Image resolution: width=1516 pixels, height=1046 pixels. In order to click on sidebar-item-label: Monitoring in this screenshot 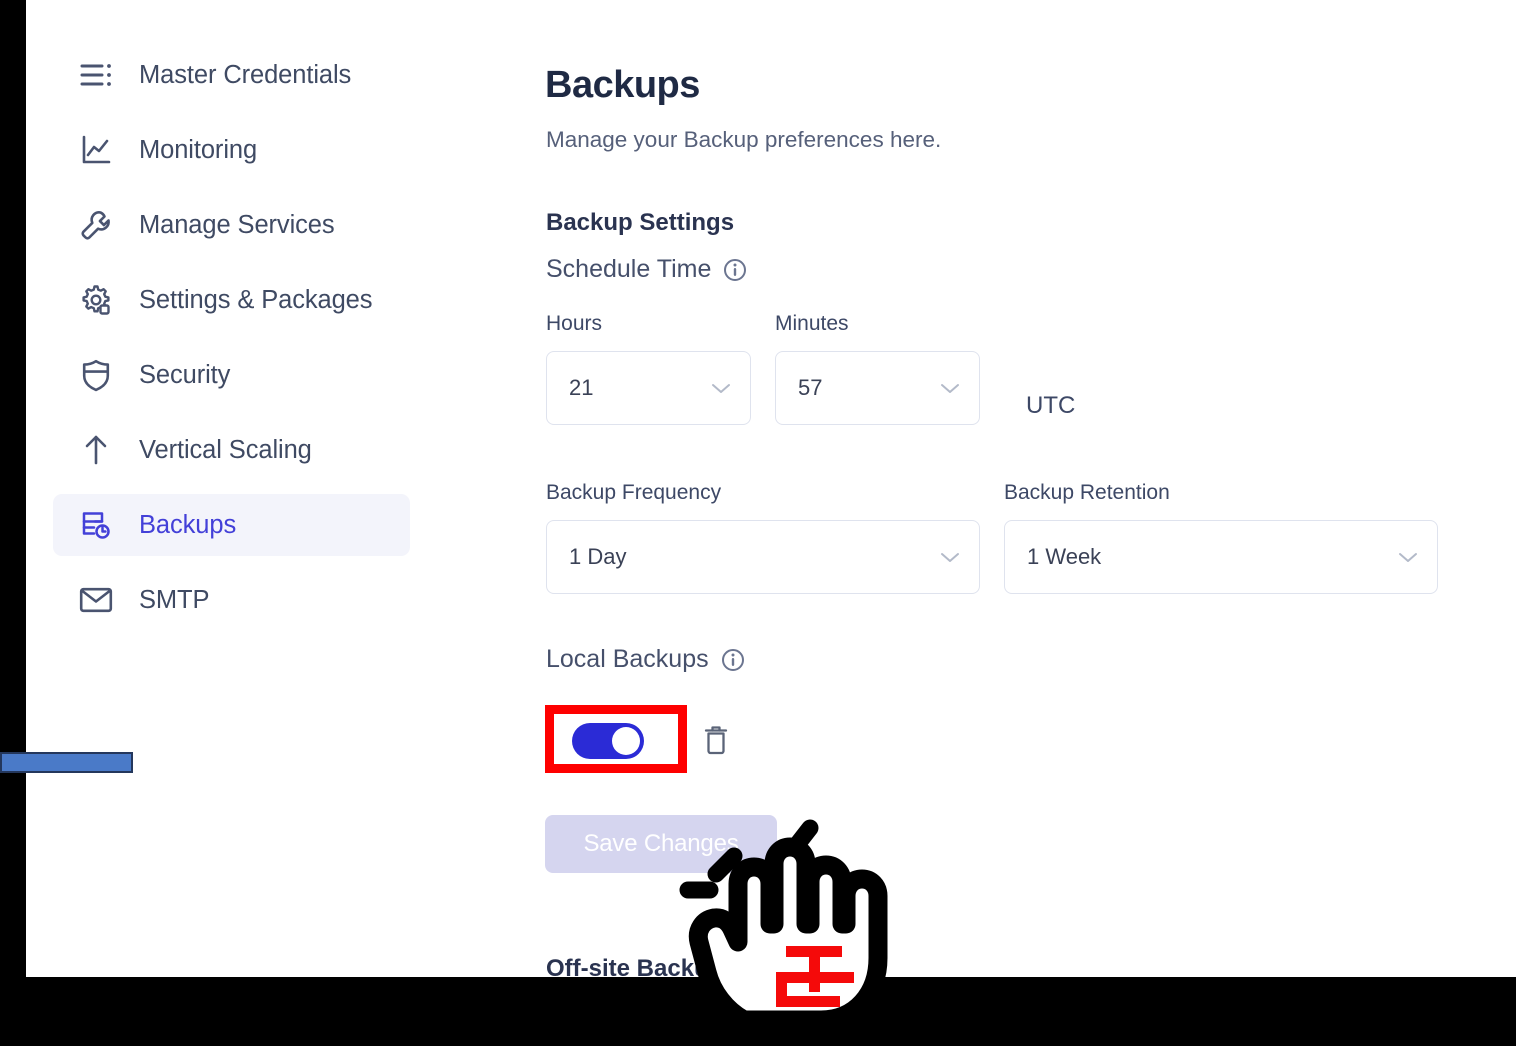, I will do `click(198, 149)`.